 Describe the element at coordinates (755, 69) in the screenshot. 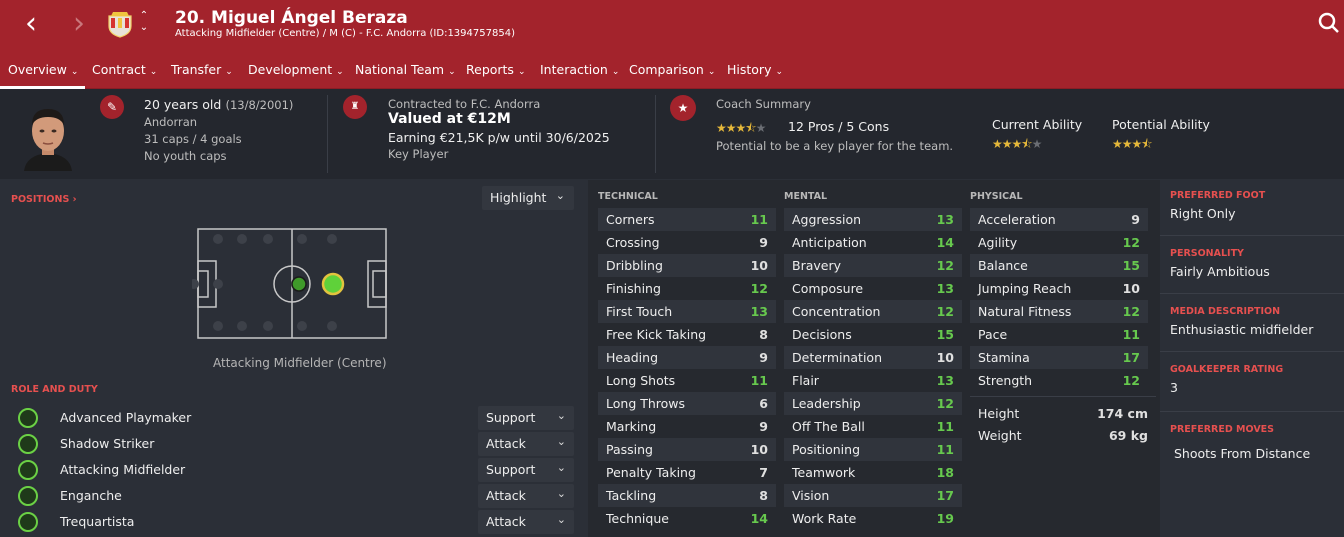

I see `tab-history: History ⌄` at that location.